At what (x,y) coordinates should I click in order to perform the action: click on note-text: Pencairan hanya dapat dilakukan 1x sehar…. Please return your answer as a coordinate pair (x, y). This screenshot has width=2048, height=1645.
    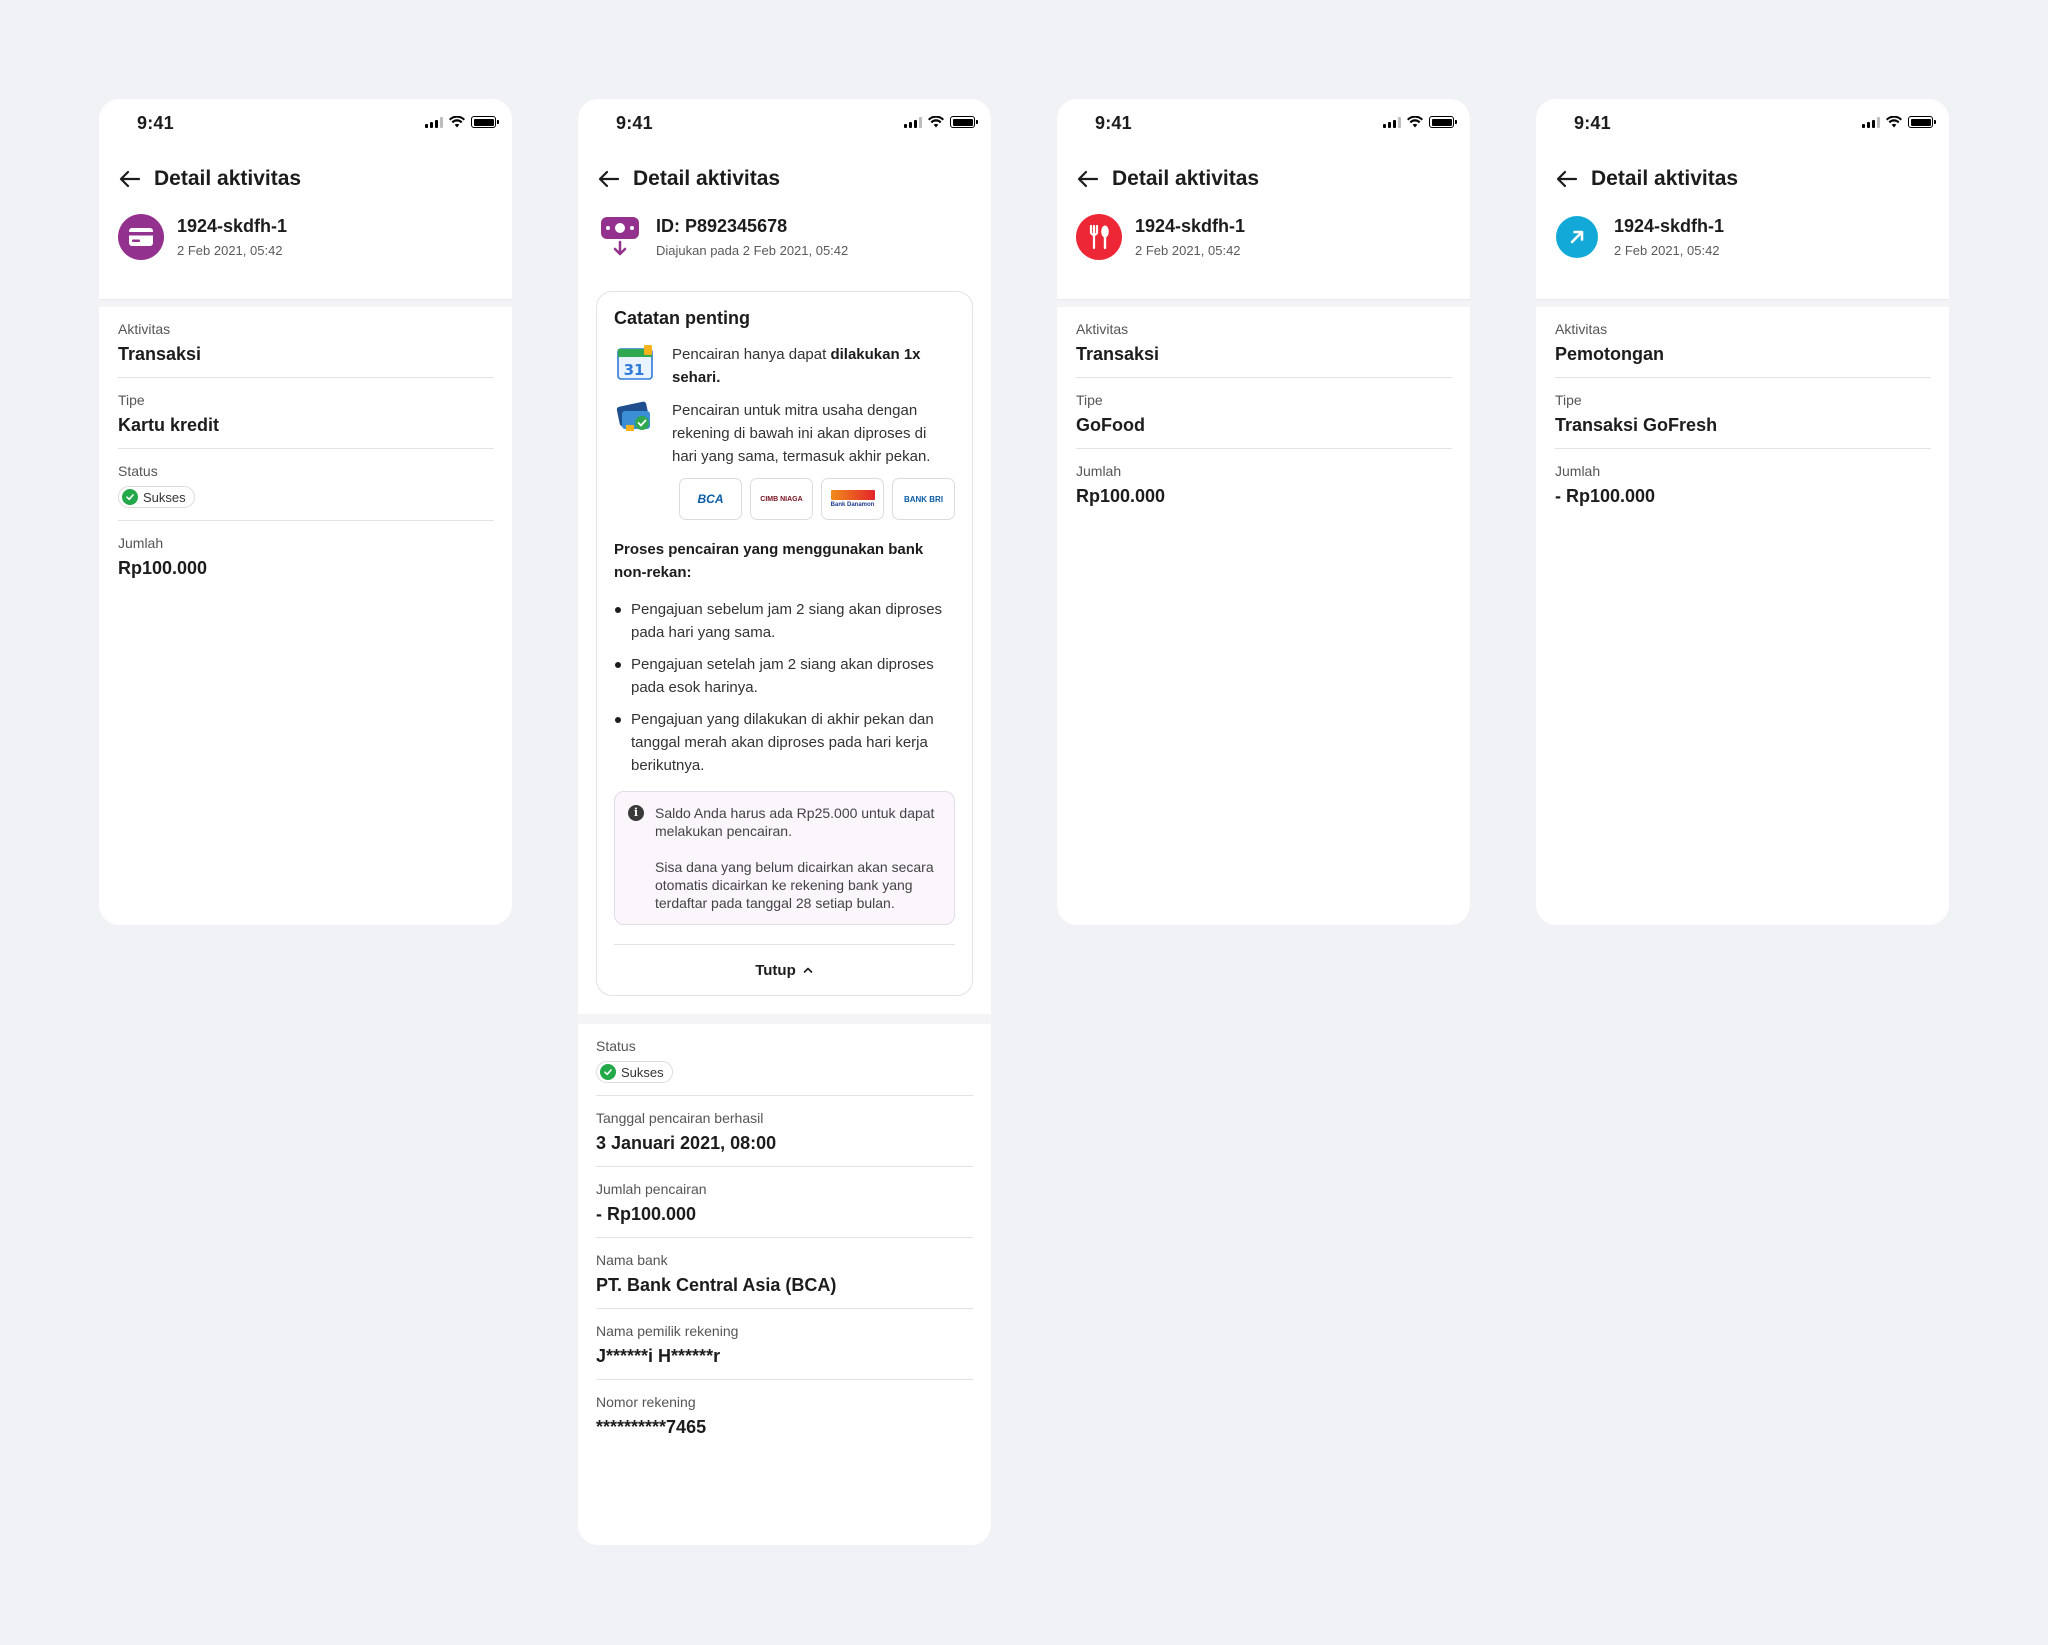
    Looking at the image, I should click on (813, 366).